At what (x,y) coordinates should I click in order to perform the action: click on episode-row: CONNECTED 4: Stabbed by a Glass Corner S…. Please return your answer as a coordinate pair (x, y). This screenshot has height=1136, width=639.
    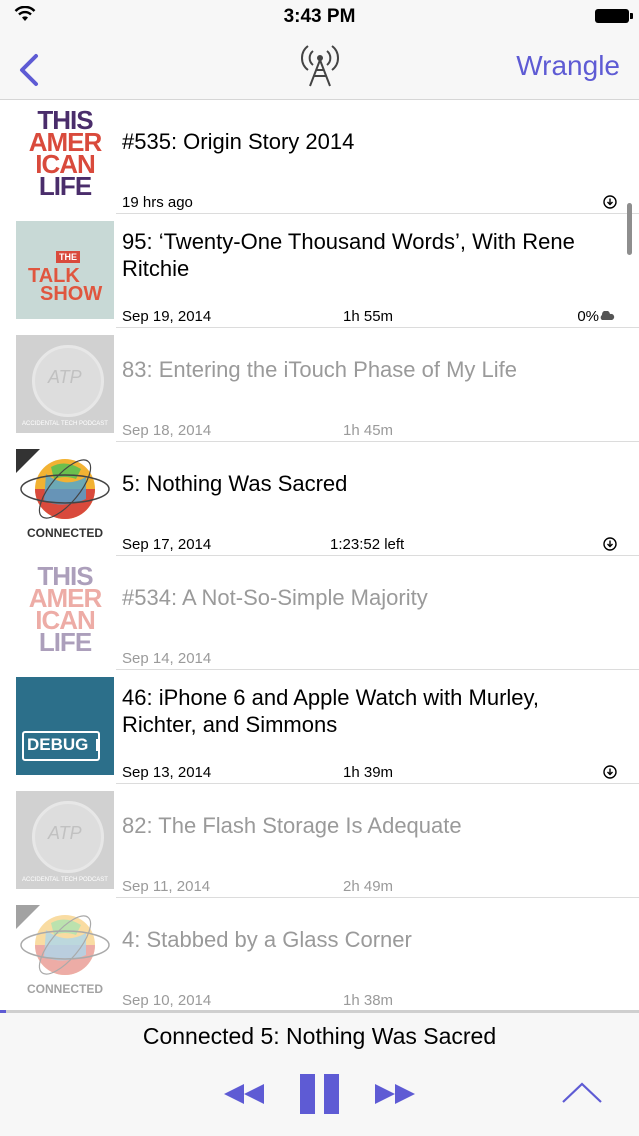
    Looking at the image, I should click on (319, 954).